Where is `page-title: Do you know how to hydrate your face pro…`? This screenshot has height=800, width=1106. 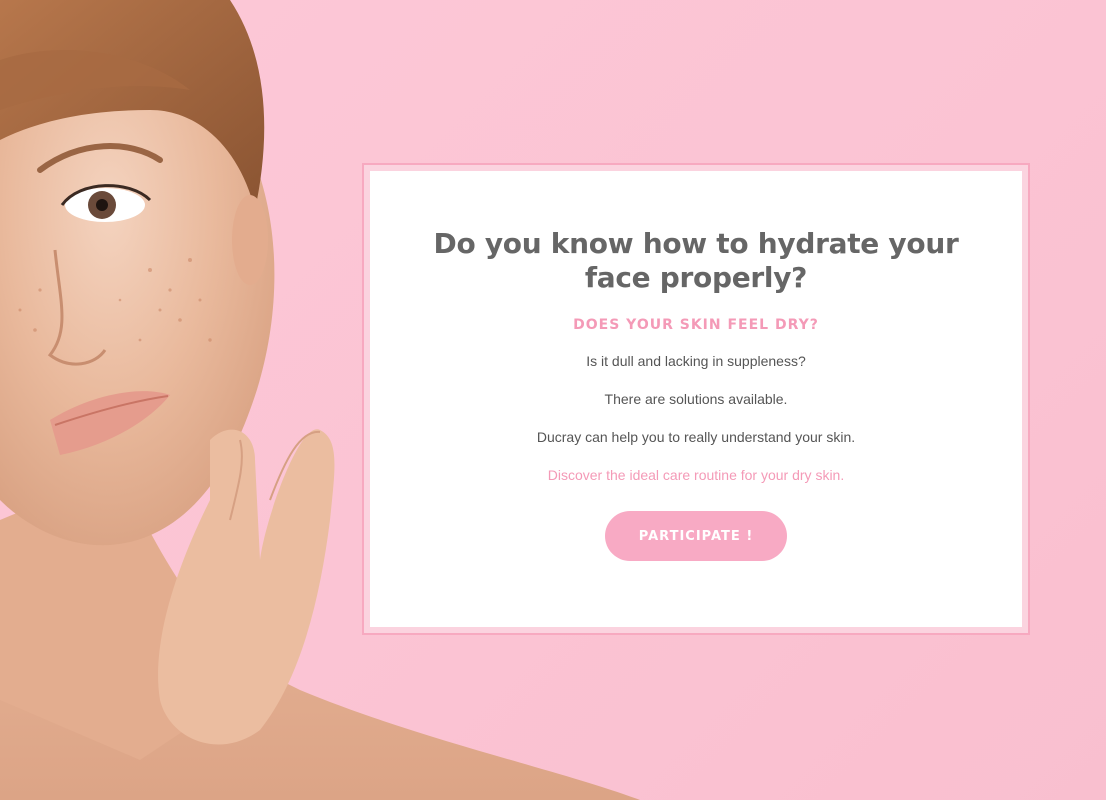
page-title: Do you know how to hydrate your face pro… is located at coordinates (696, 260).